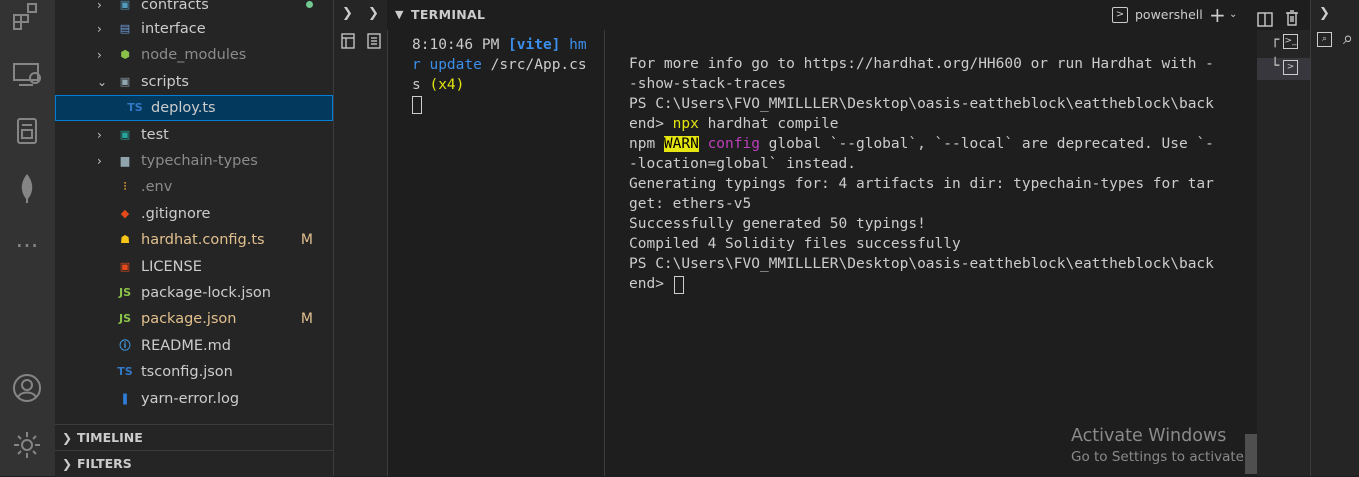  I want to click on explorer-item-label: .env, so click(157, 187).